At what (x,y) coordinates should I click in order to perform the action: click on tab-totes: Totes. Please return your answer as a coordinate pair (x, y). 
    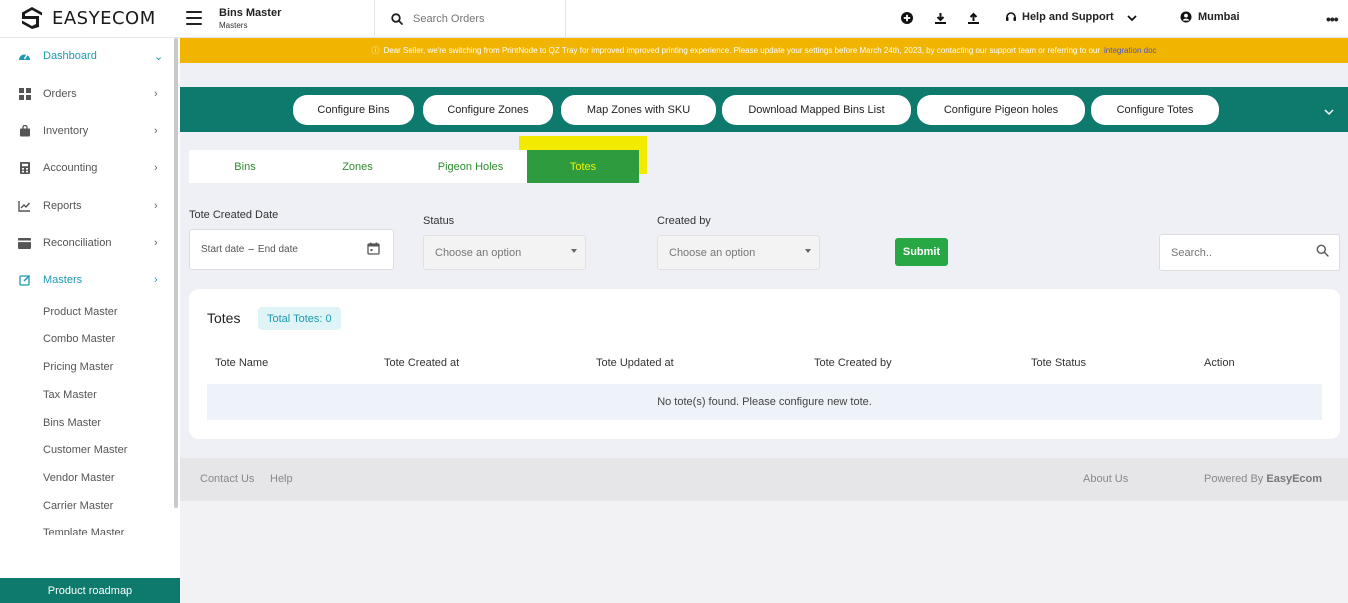
    Looking at the image, I should click on (583, 166).